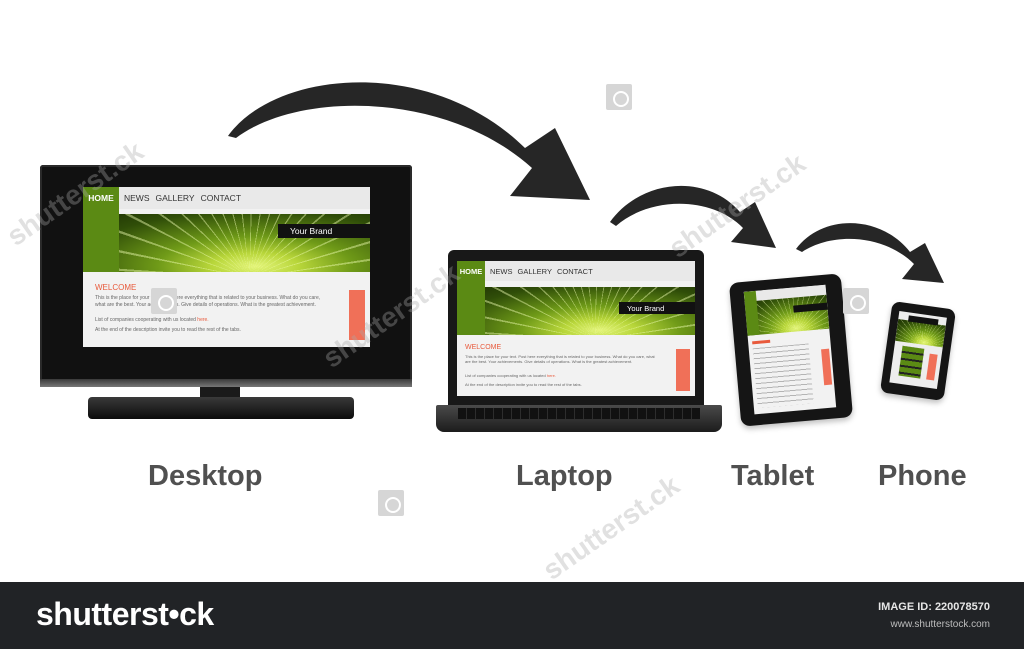 This screenshot has height=649, width=1024. I want to click on phone-screen, so click(918, 350).